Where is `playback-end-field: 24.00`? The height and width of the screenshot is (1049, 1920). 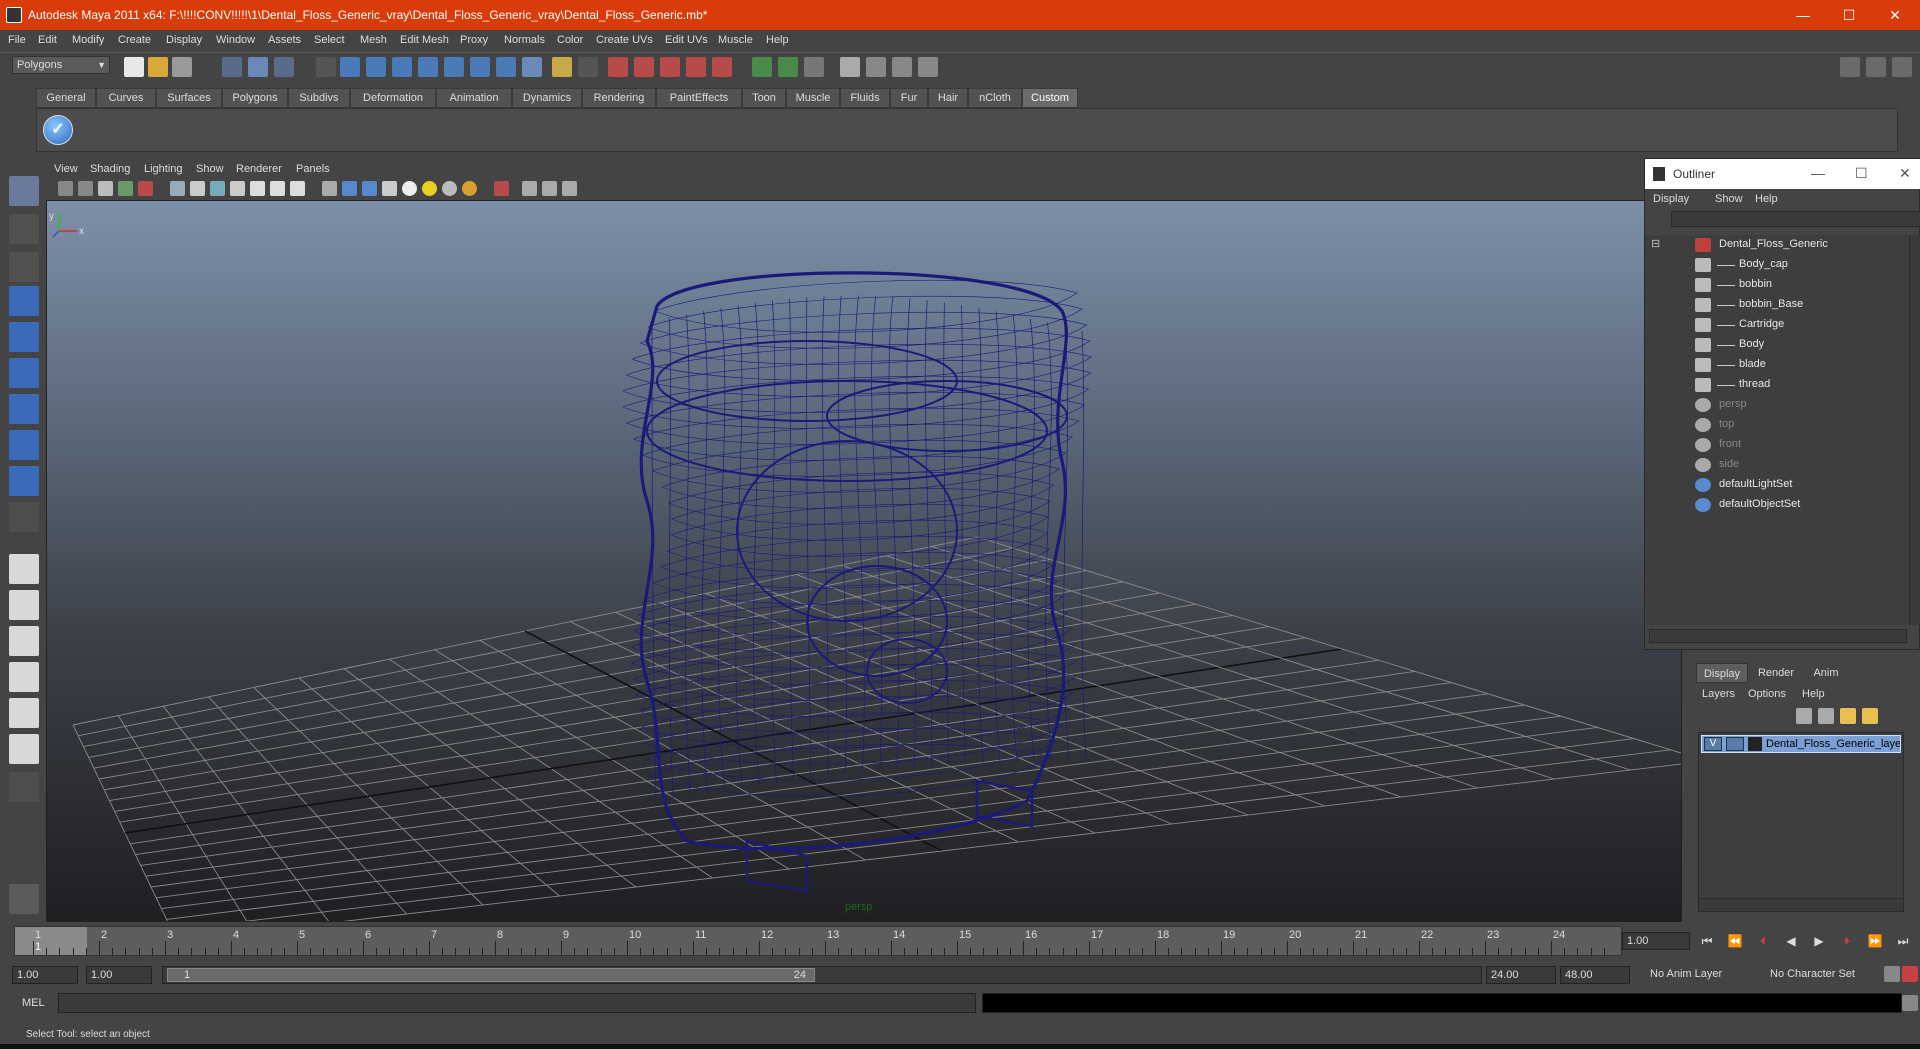
playback-end-field: 24.00 is located at coordinates (1521, 975).